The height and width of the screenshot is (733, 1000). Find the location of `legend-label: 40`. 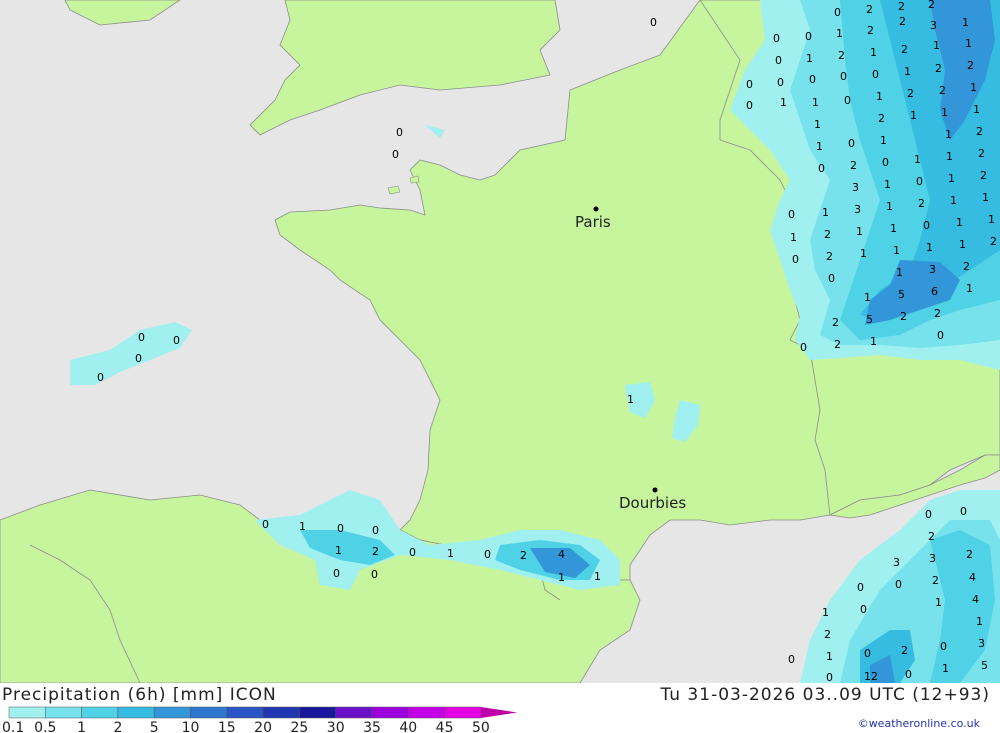

legend-label: 40 is located at coordinates (408, 726).